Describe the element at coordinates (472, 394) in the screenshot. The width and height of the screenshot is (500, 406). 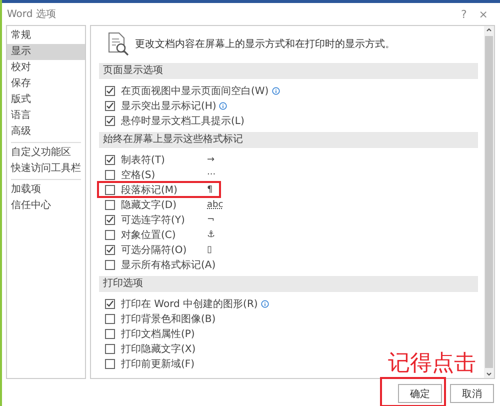
I see `cancel-button: 取消` at that location.